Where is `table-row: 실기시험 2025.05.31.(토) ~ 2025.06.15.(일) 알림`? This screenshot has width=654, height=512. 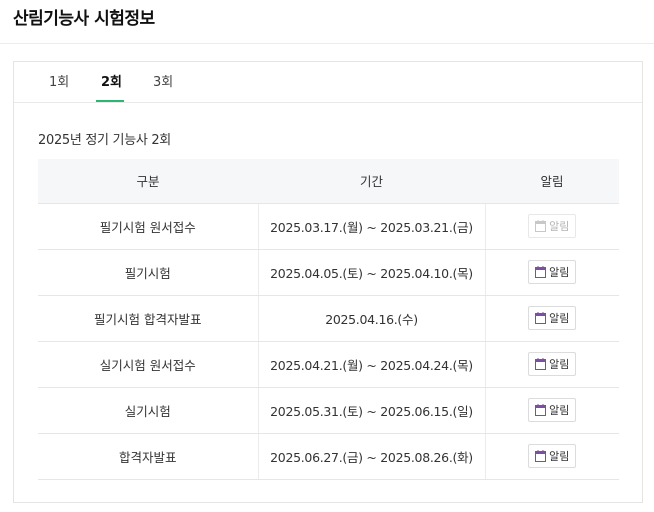
table-row: 실기시험 2025.05.31.(토) ~ 2025.06.15.(일) 알림 is located at coordinates (328, 410).